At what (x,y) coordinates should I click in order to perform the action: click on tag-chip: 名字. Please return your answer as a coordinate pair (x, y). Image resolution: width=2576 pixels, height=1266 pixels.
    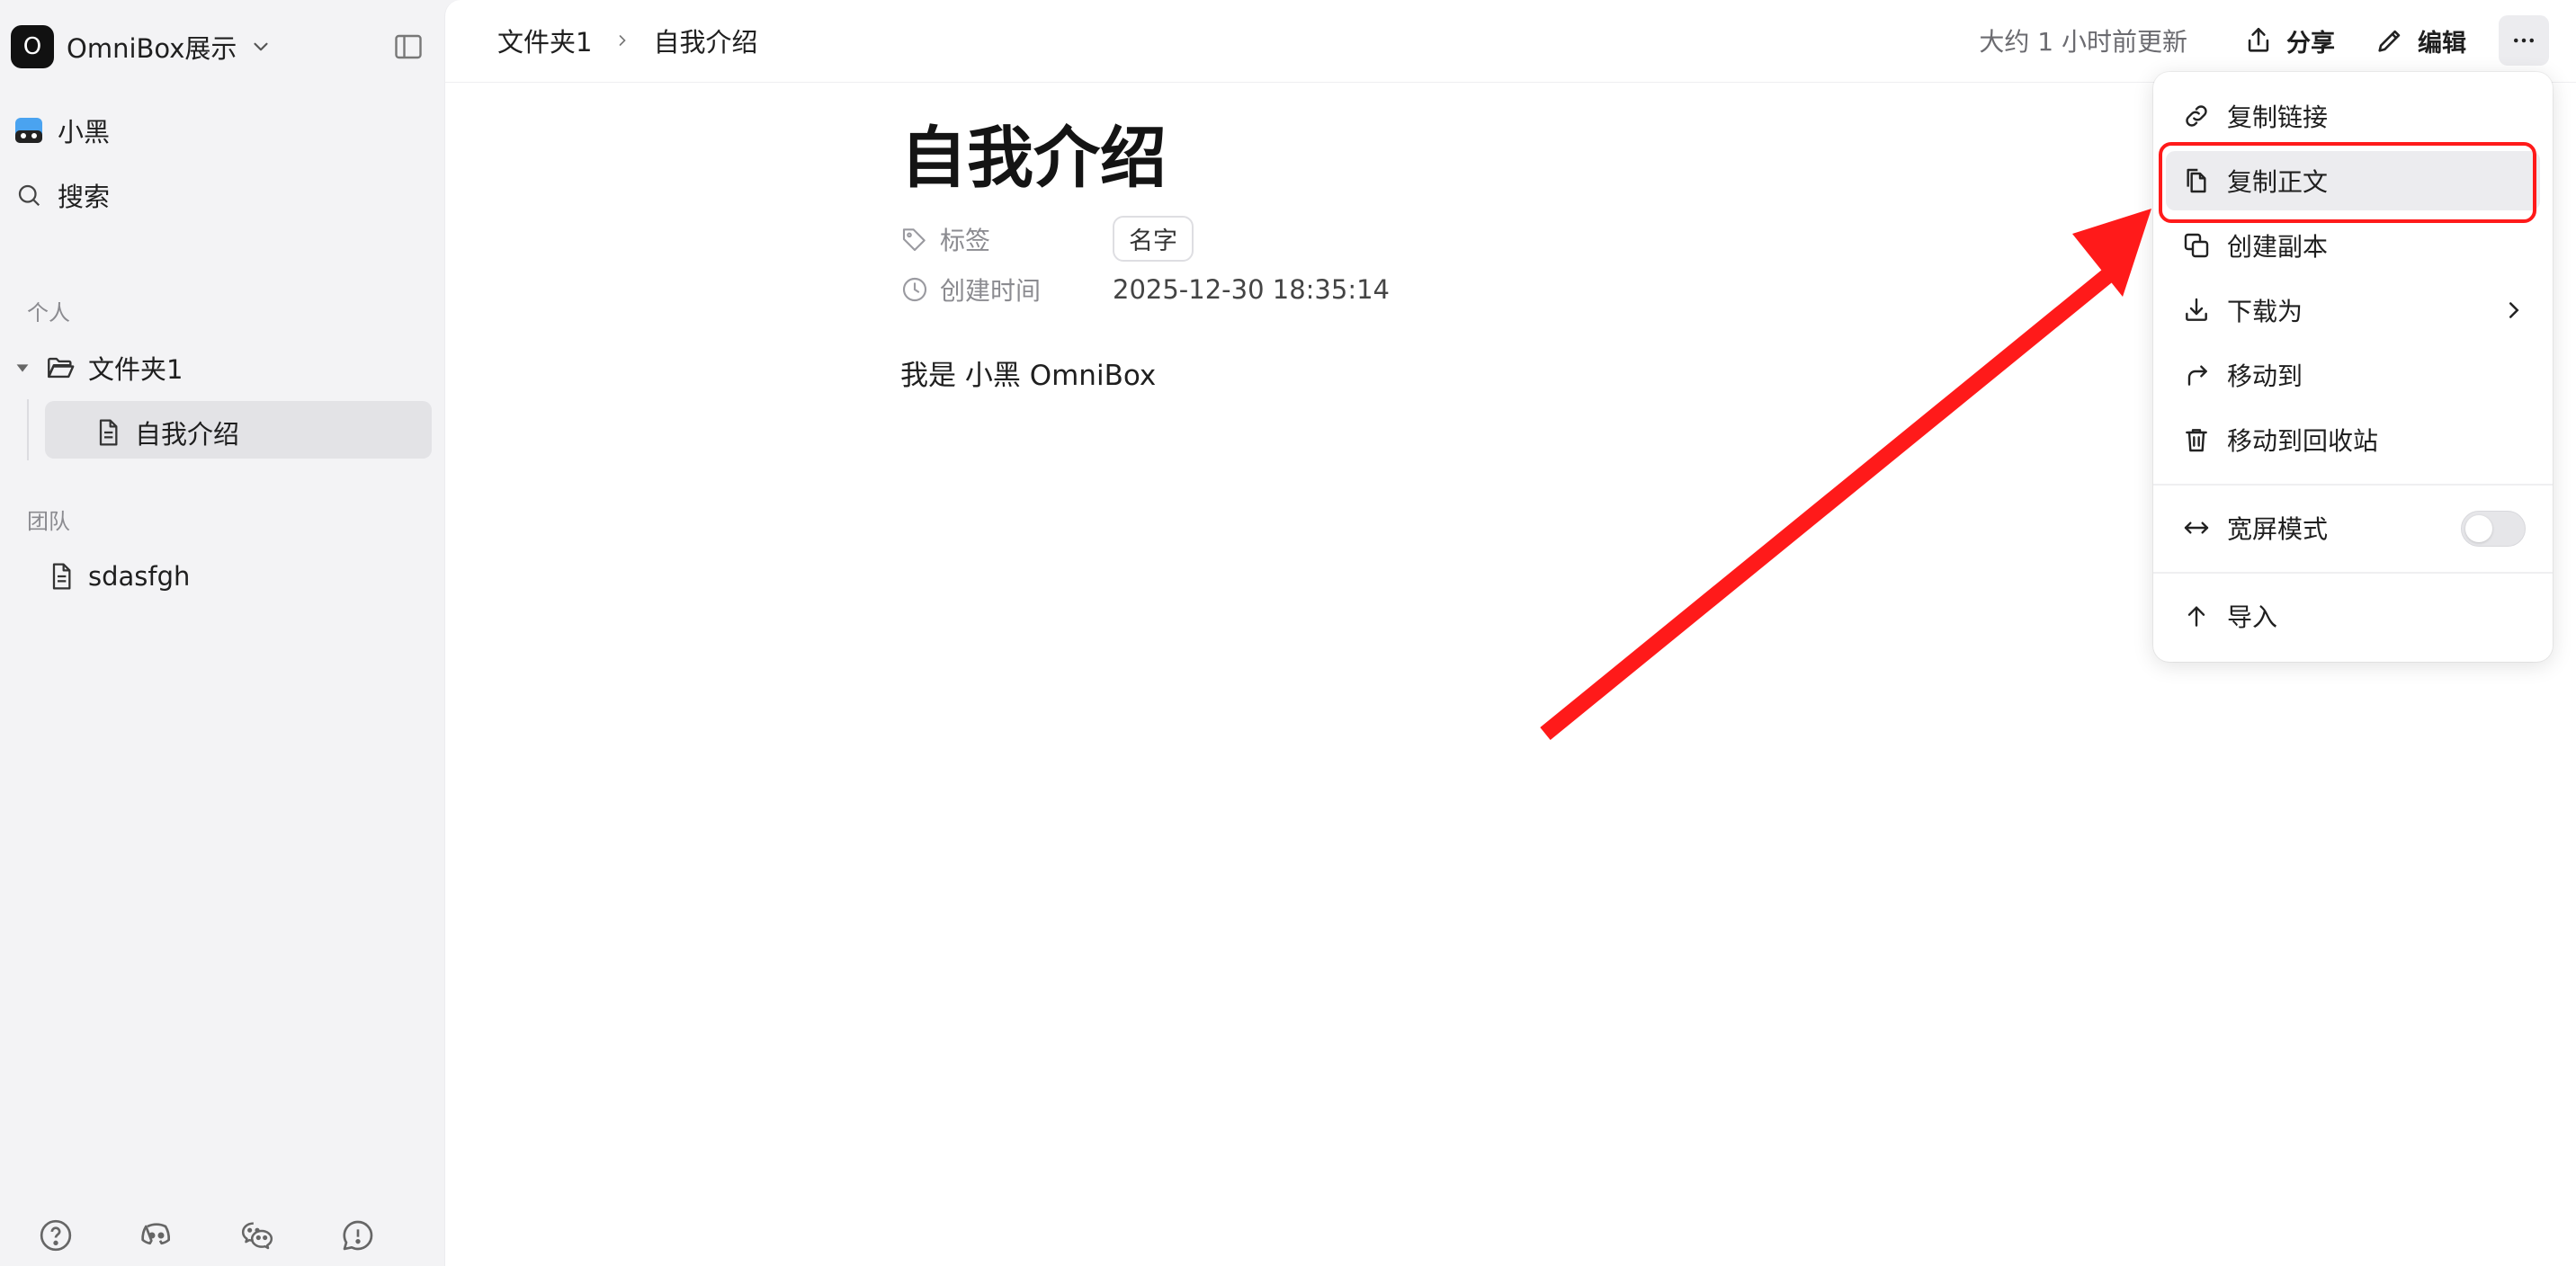
    Looking at the image, I should click on (1153, 239).